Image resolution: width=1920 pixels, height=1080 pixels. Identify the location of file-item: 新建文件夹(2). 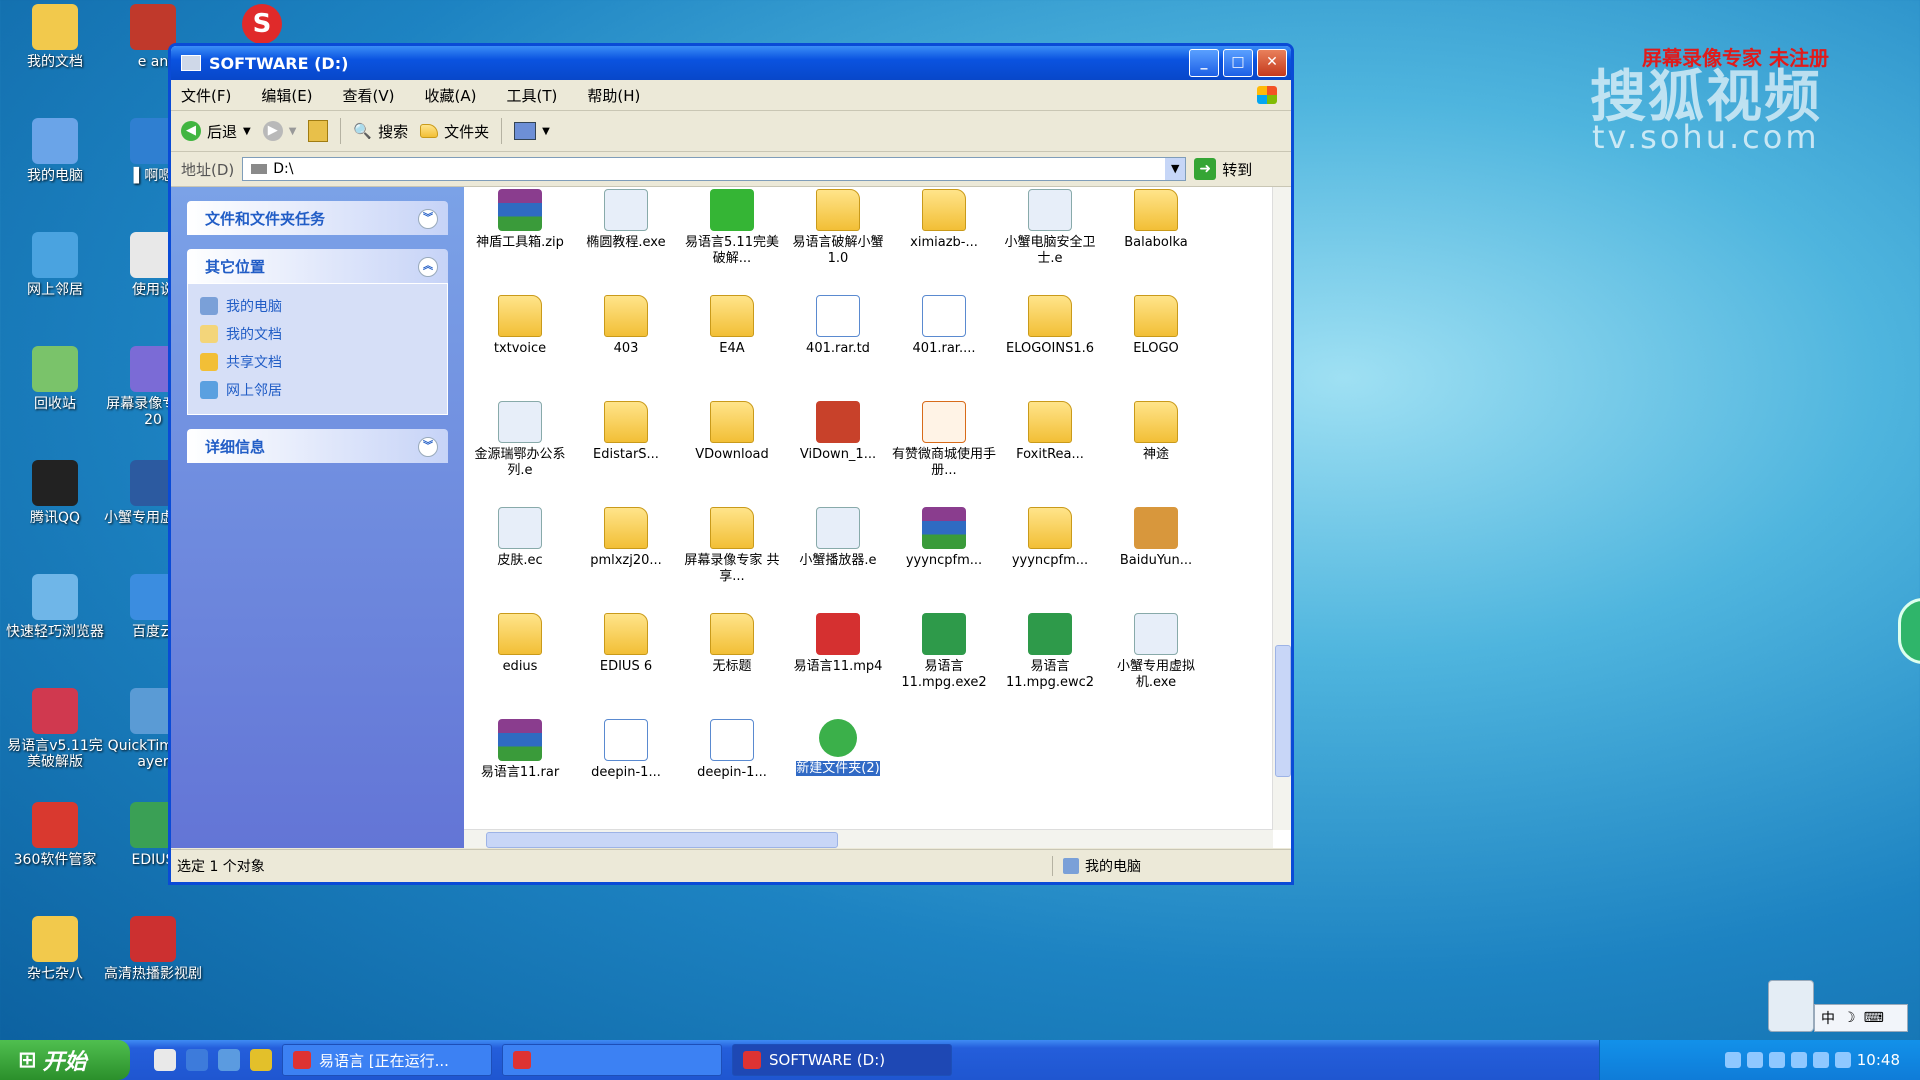
(838, 748).